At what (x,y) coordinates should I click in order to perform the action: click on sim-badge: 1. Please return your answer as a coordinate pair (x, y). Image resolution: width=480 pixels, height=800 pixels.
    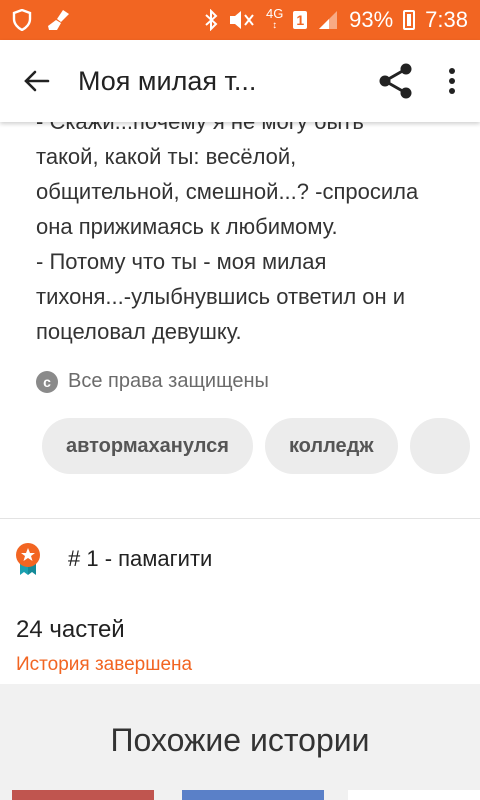
    Looking at the image, I should click on (300, 20).